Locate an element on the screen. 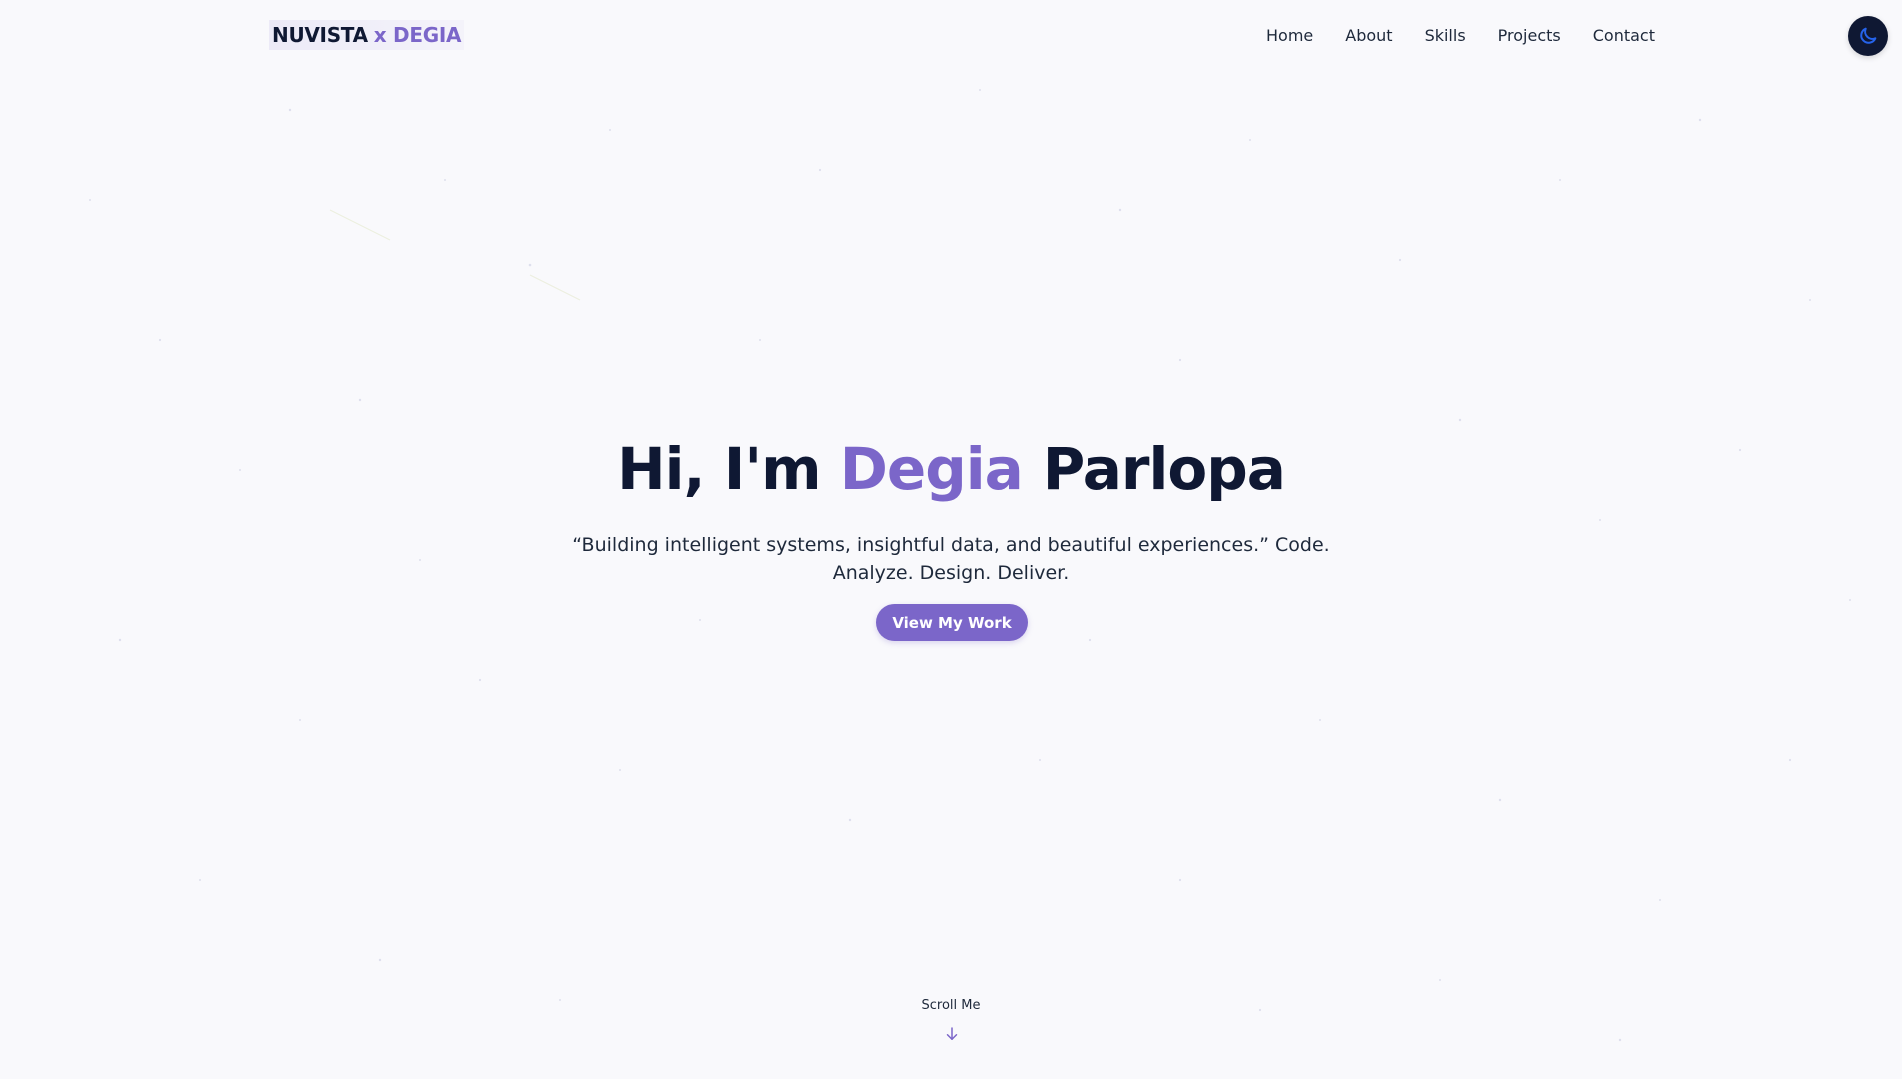  hero-first-name: Degia is located at coordinates (931, 469).